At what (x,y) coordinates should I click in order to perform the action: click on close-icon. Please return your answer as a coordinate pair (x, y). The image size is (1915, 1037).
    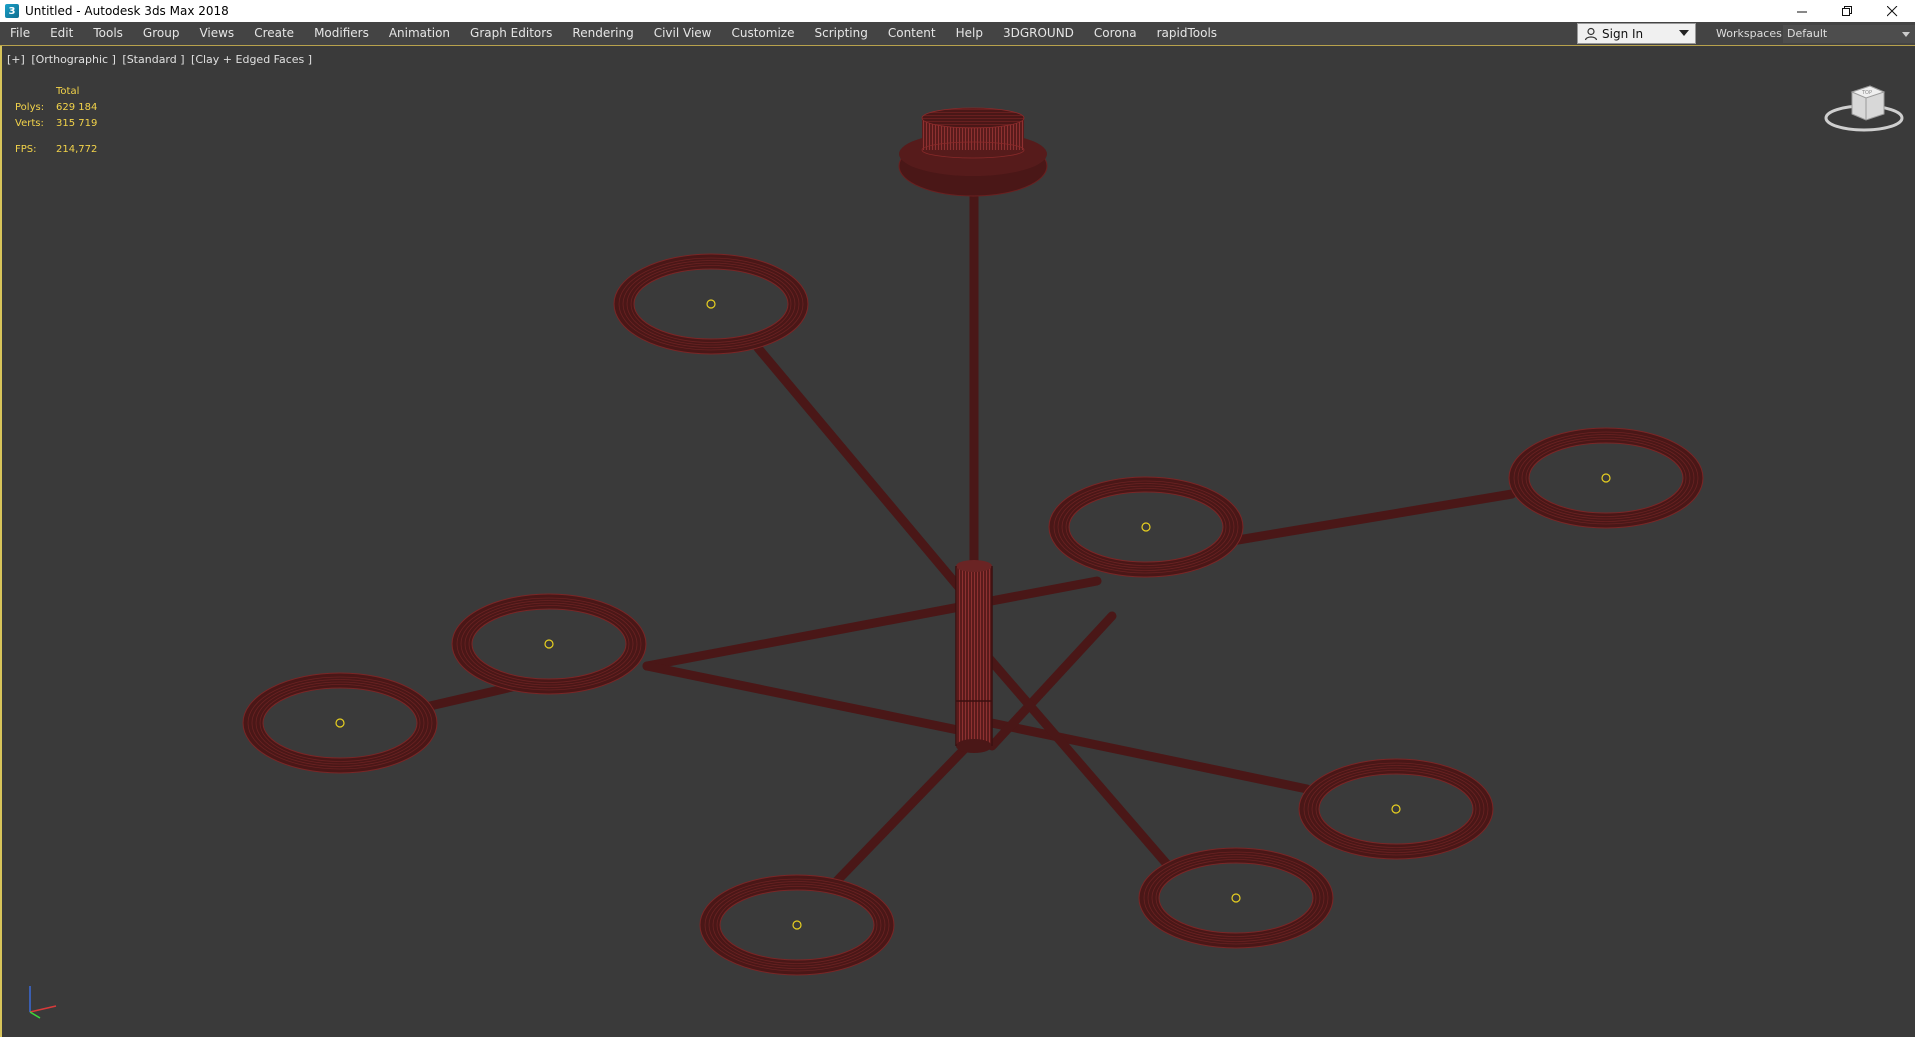
    Looking at the image, I should click on (1892, 11).